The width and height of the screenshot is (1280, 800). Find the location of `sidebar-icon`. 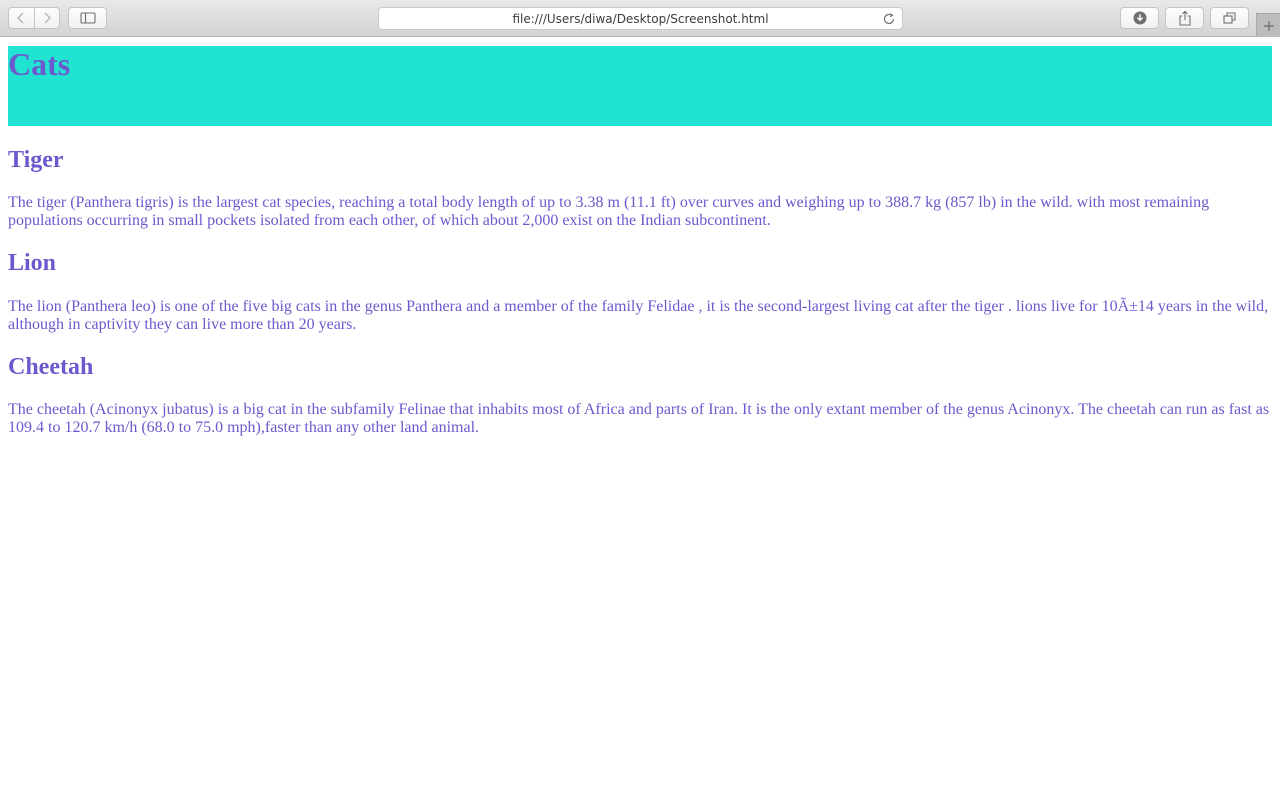

sidebar-icon is located at coordinates (87, 18).